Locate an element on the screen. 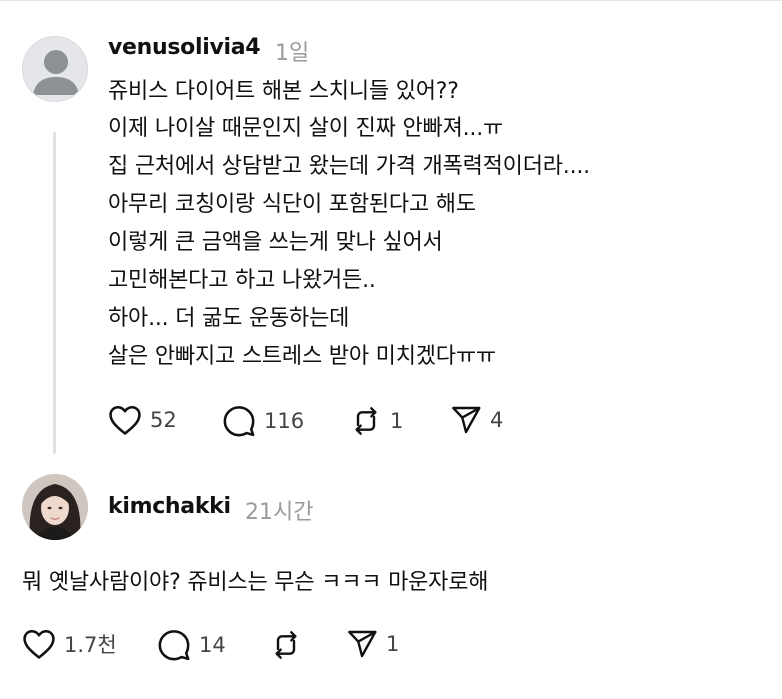  post-text-line: 이제 나이살 때문인지 살이 진짜 안빠져...ㅠ is located at coordinates (306, 128).